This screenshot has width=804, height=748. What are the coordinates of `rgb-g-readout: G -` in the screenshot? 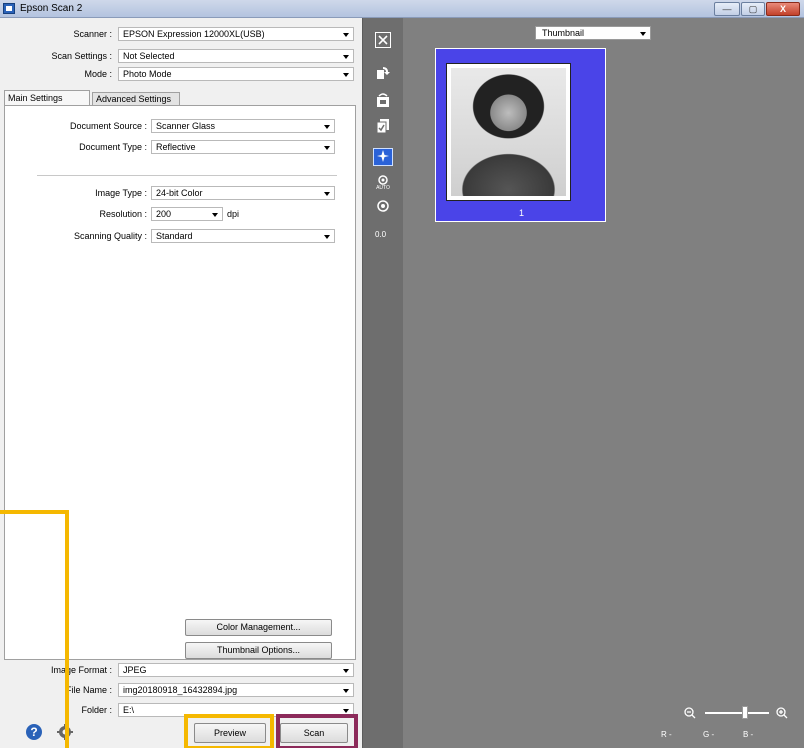 It's located at (709, 734).